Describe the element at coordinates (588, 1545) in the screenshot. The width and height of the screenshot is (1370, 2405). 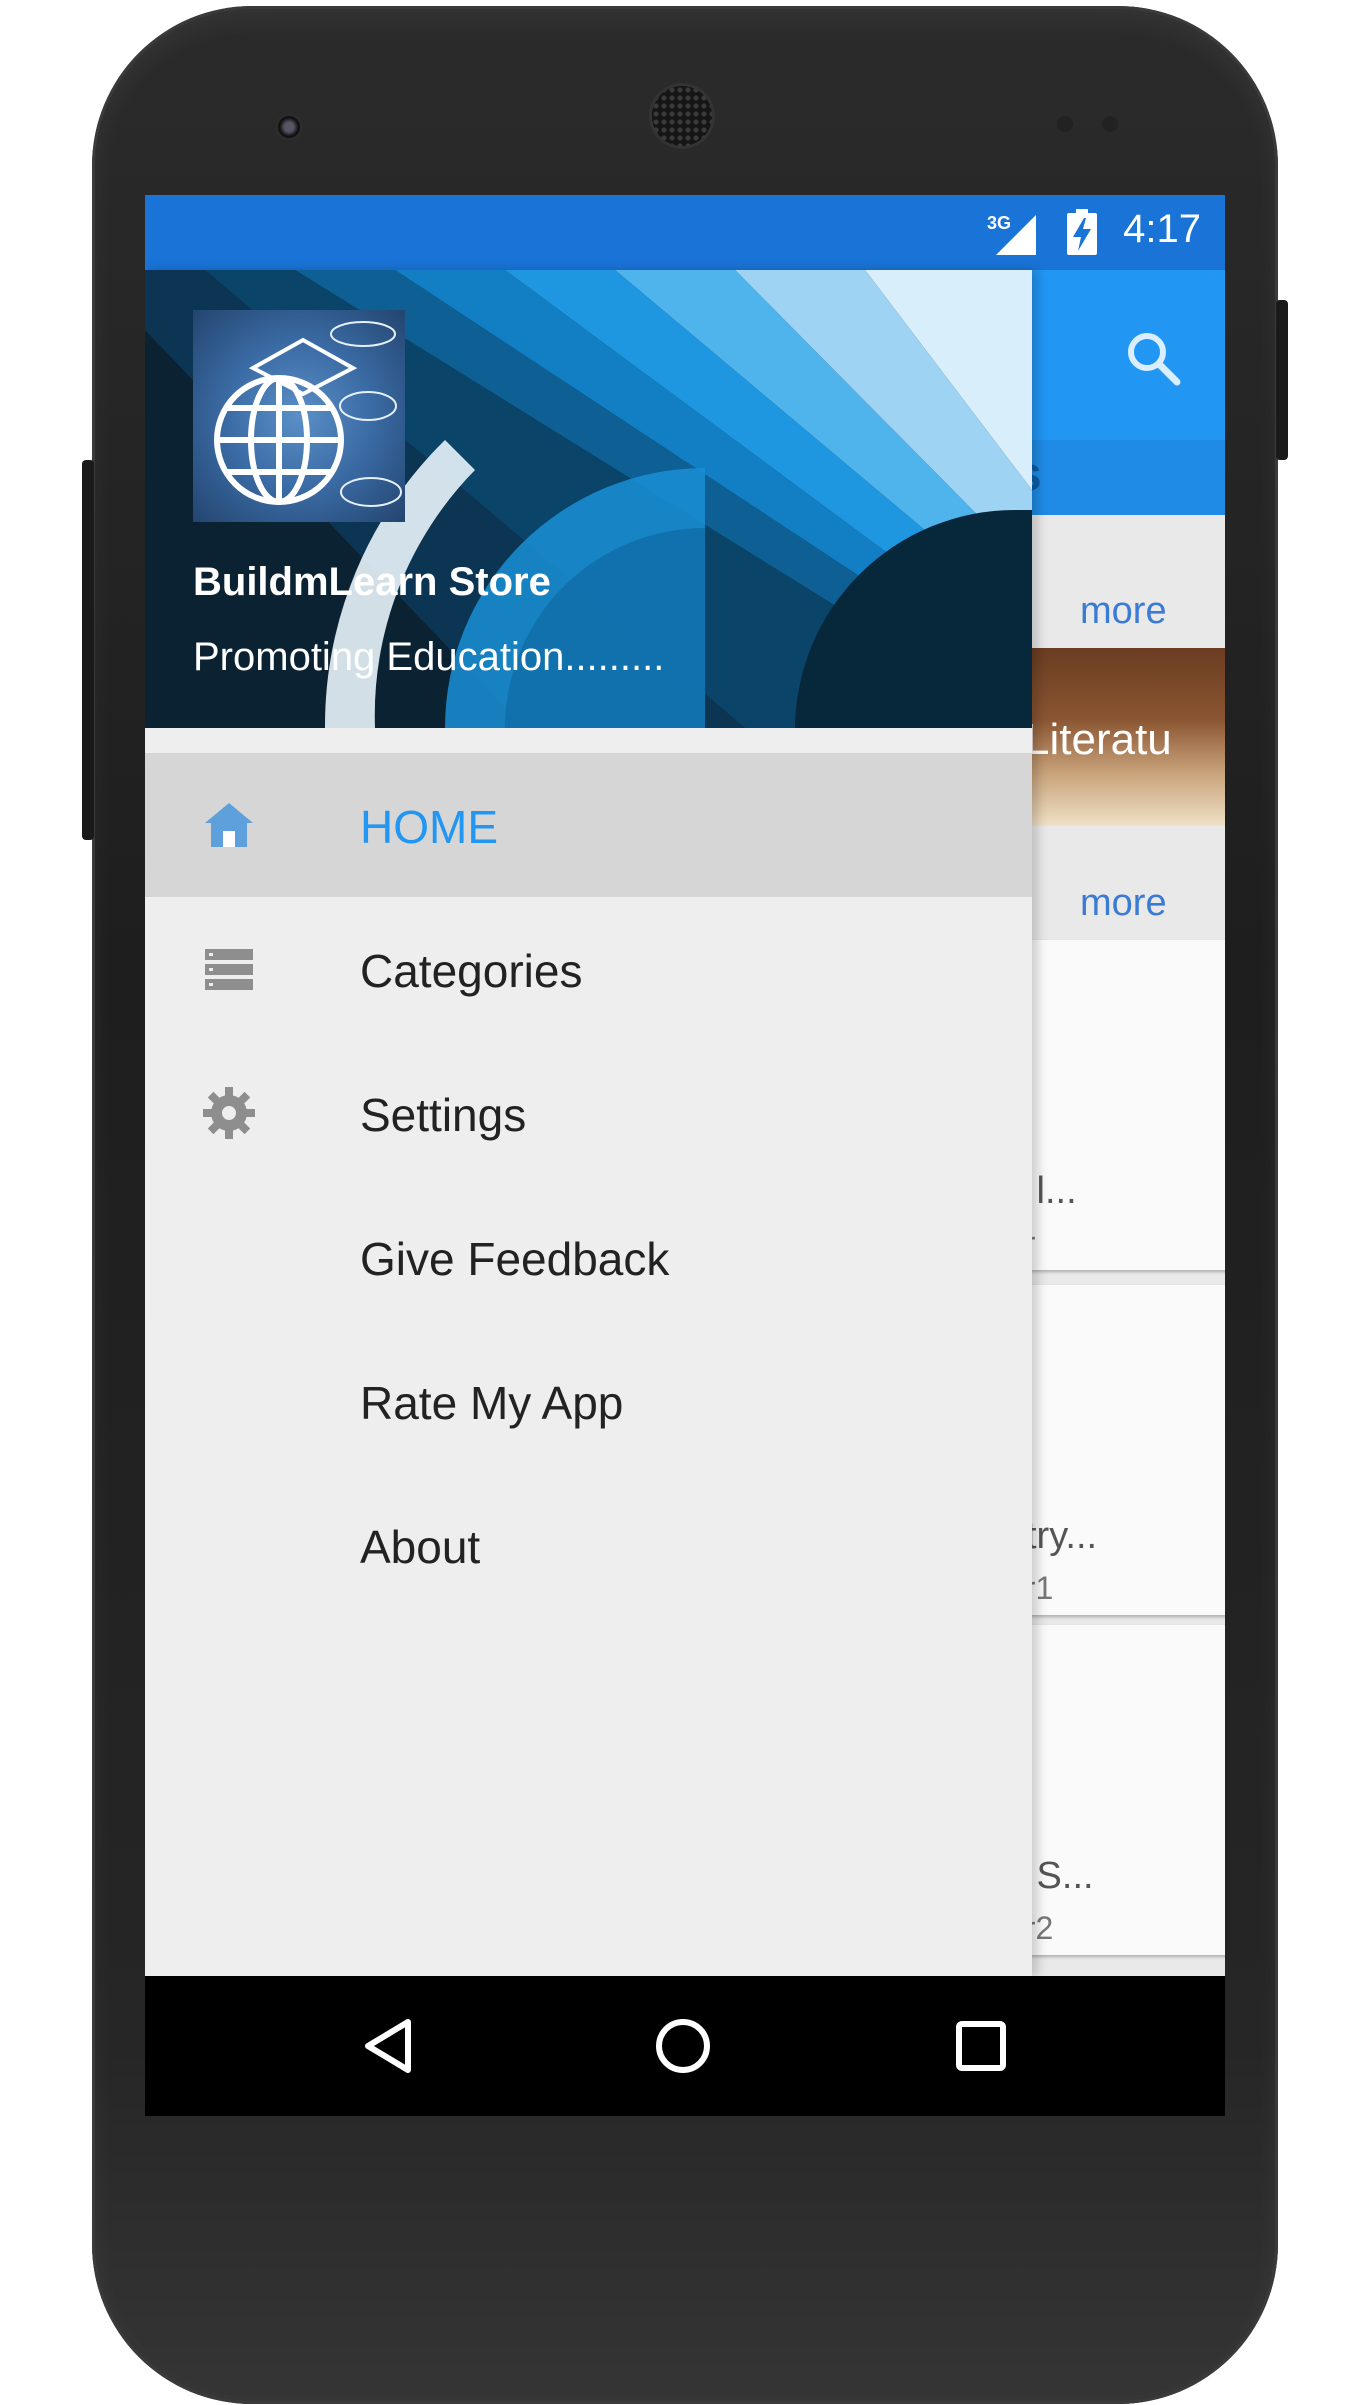
I see `drawer-item-about: About` at that location.